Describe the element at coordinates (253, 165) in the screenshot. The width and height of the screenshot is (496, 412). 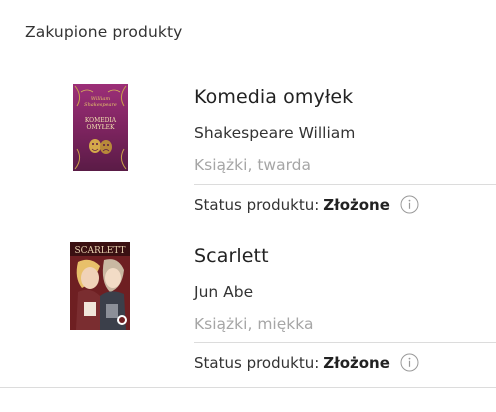
I see `product-format: Książki, twarda` at that location.